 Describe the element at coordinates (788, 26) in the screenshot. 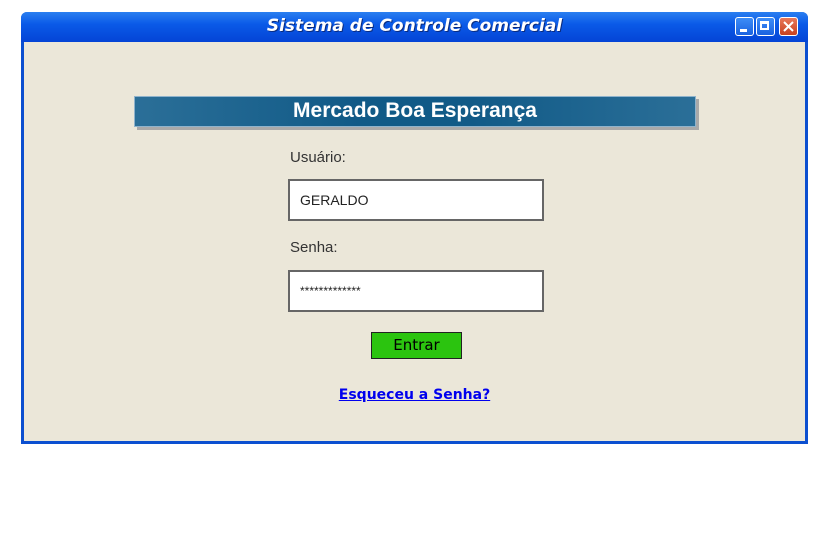

I see `close-icon` at that location.